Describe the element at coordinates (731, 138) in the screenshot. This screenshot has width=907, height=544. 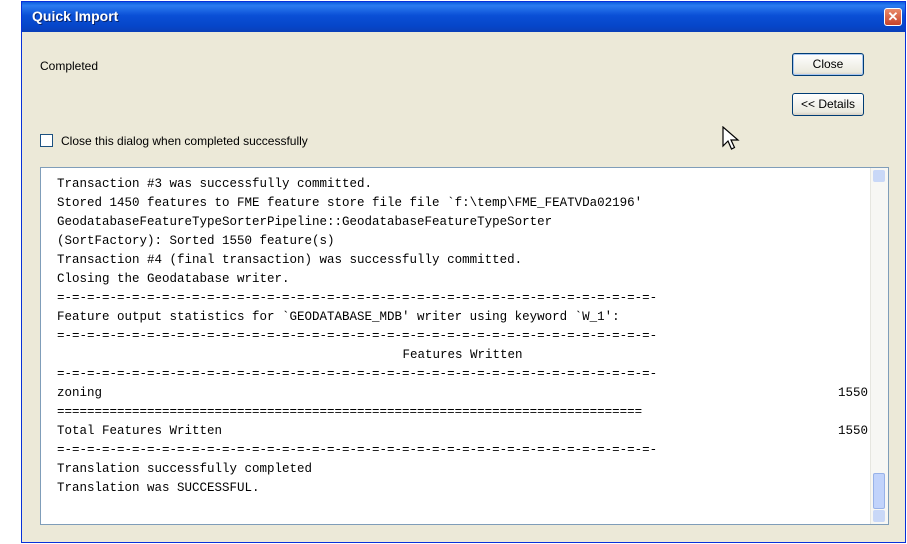
I see `mouse-pointer-icon` at that location.